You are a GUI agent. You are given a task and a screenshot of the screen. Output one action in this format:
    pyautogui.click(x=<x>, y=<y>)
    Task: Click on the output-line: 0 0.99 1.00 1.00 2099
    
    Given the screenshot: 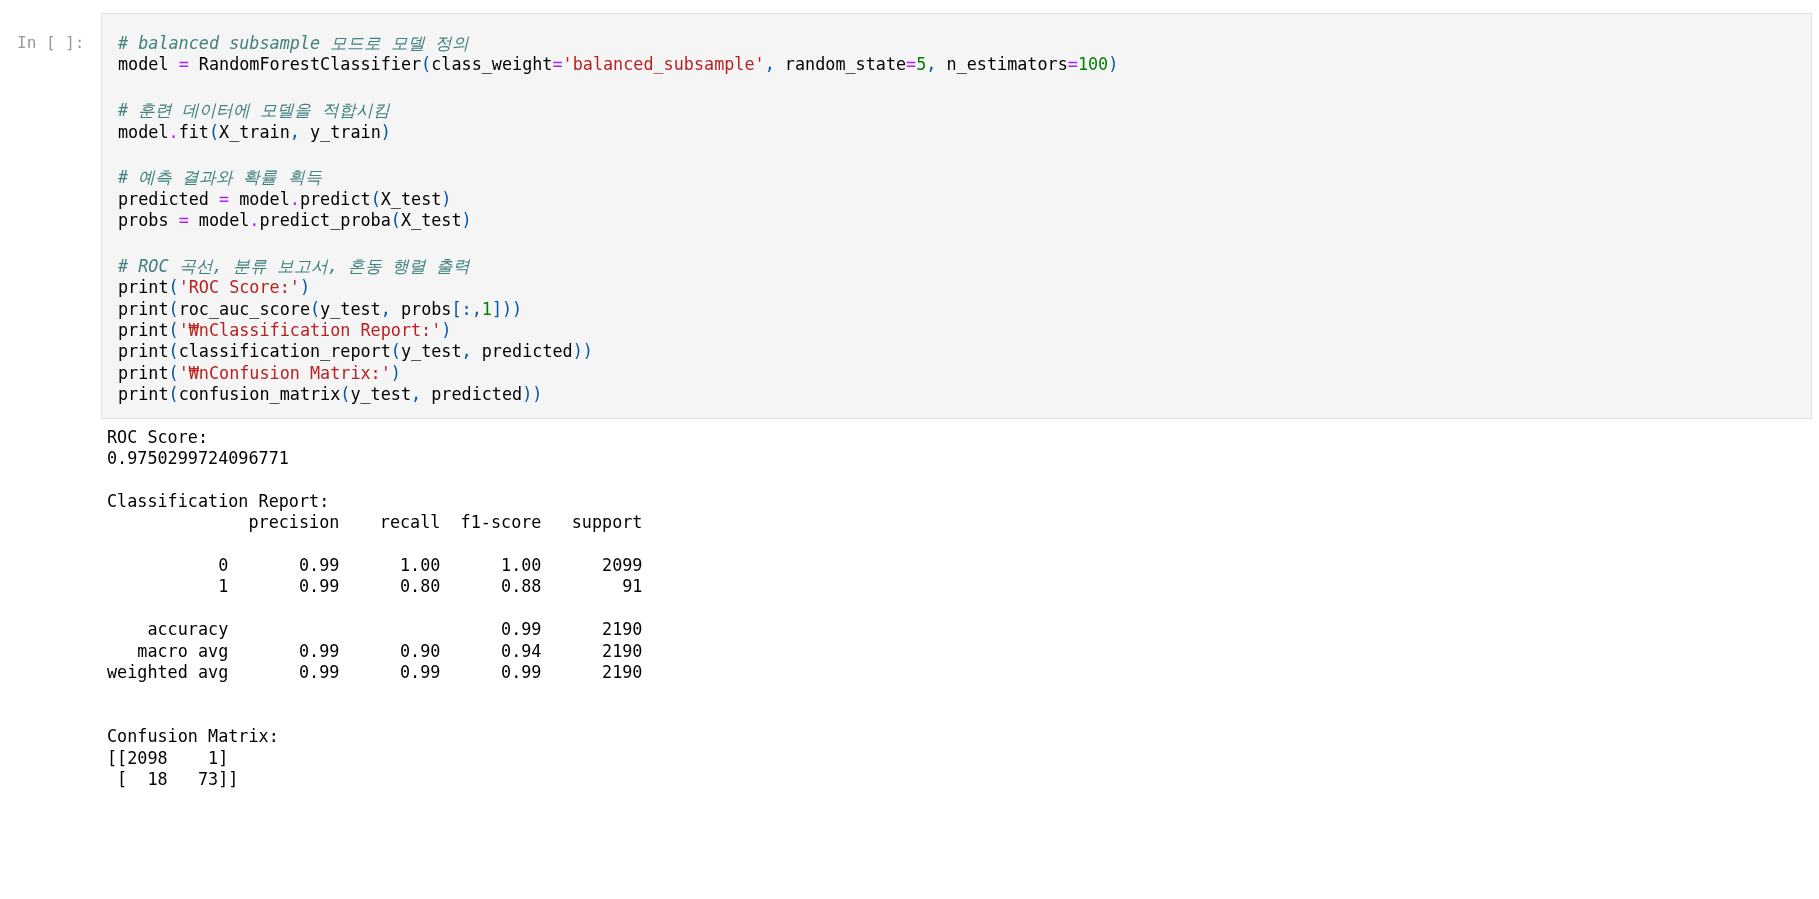 What is the action you would take?
    pyautogui.click(x=430, y=565)
    